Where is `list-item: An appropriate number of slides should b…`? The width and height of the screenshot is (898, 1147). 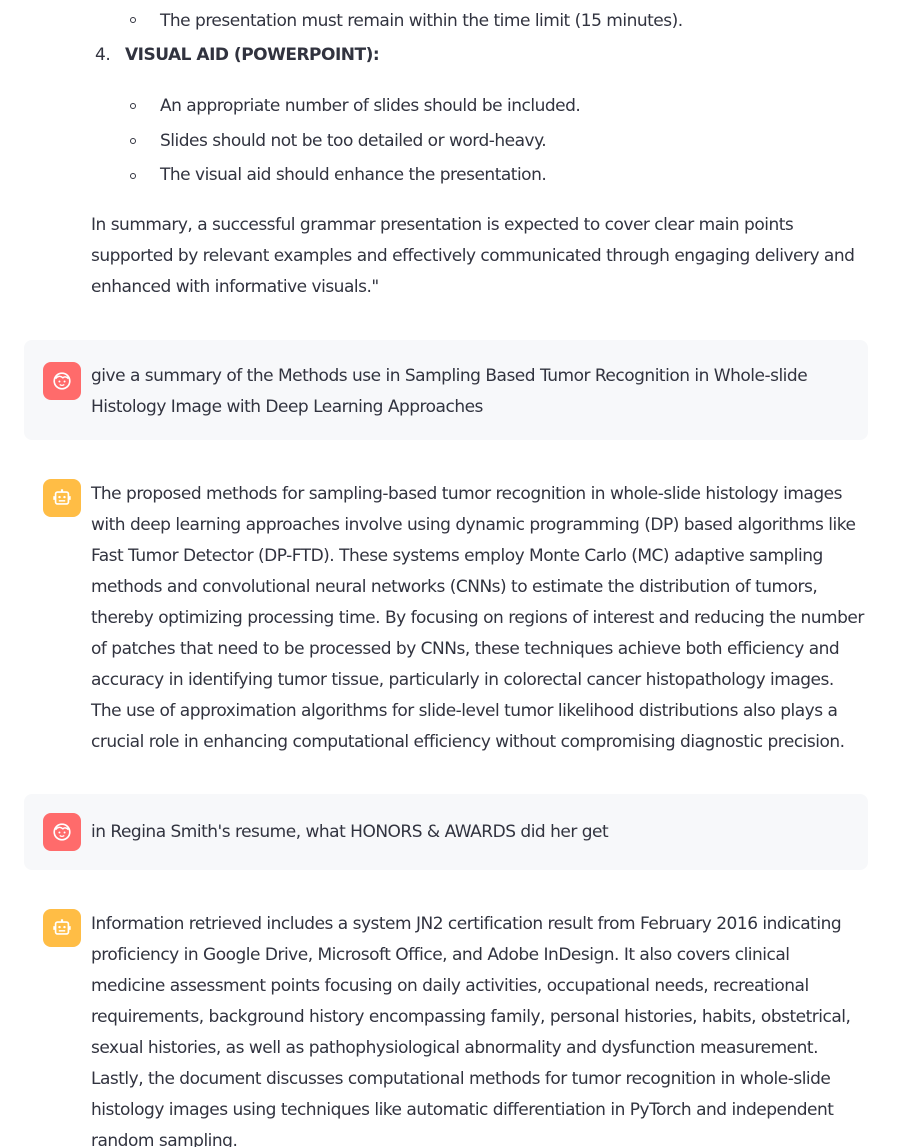 list-item: An appropriate number of slides should b… is located at coordinates (370, 106).